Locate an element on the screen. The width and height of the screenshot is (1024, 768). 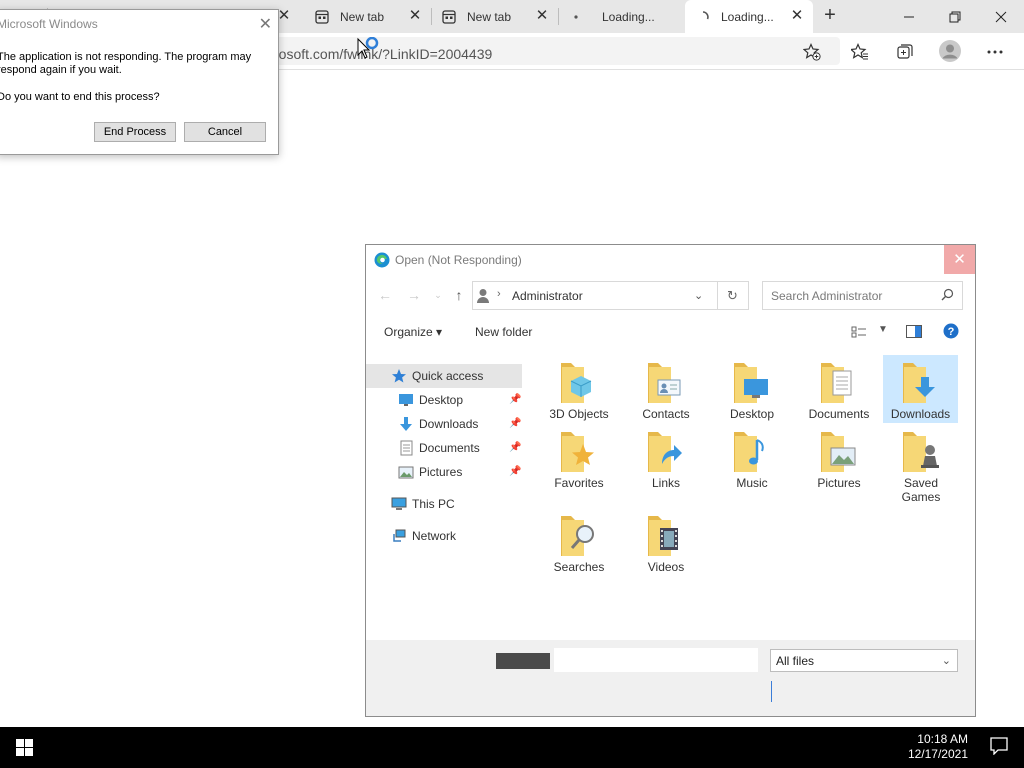
nav-item-documents: Documents is located at coordinates (439, 448).